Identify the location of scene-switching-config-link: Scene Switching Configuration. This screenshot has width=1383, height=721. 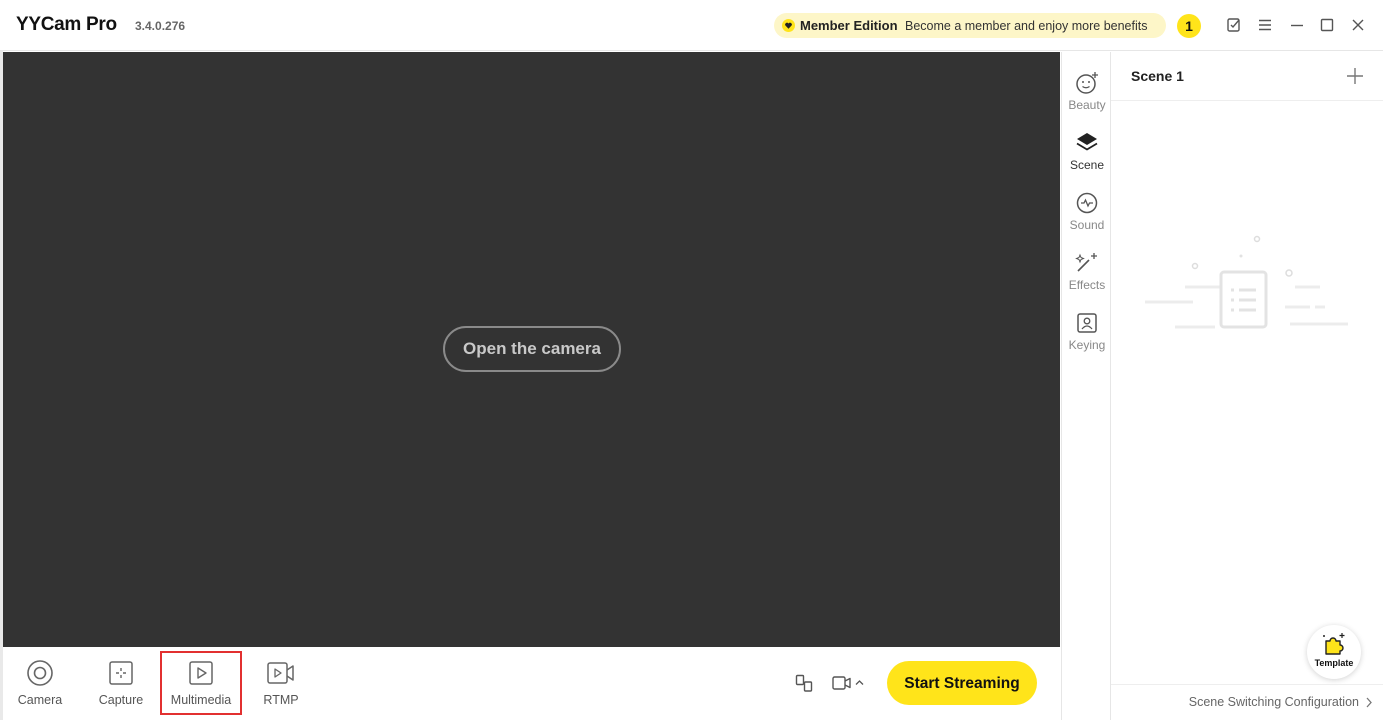
(1274, 702).